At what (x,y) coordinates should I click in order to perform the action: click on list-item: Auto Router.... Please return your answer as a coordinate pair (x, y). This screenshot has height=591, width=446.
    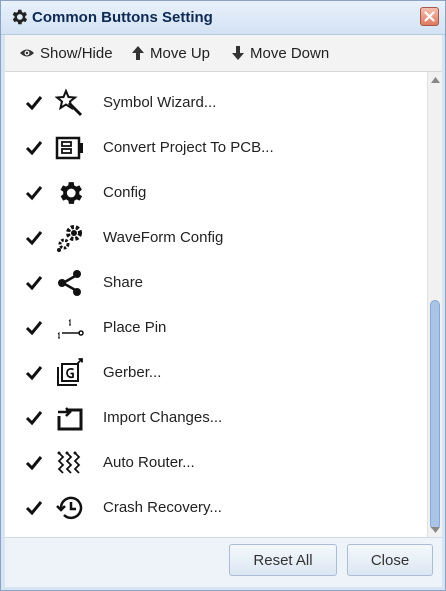
    Looking at the image, I should click on (215, 462).